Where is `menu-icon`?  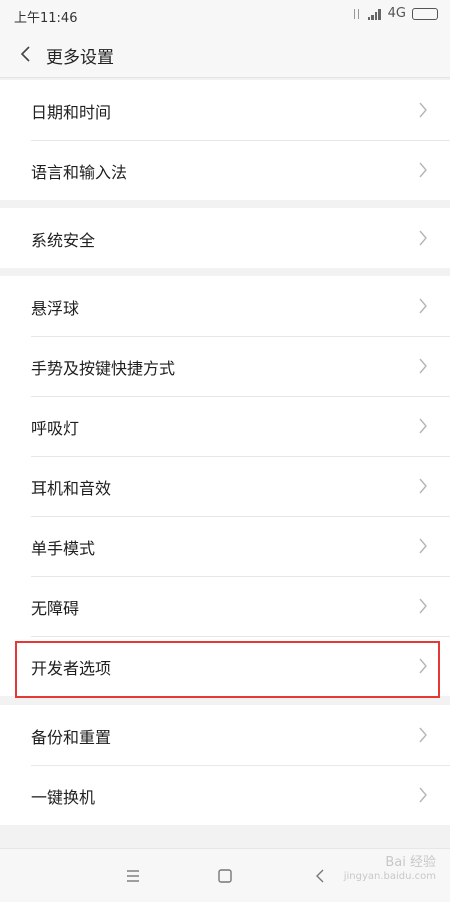
menu-icon is located at coordinates (133, 876).